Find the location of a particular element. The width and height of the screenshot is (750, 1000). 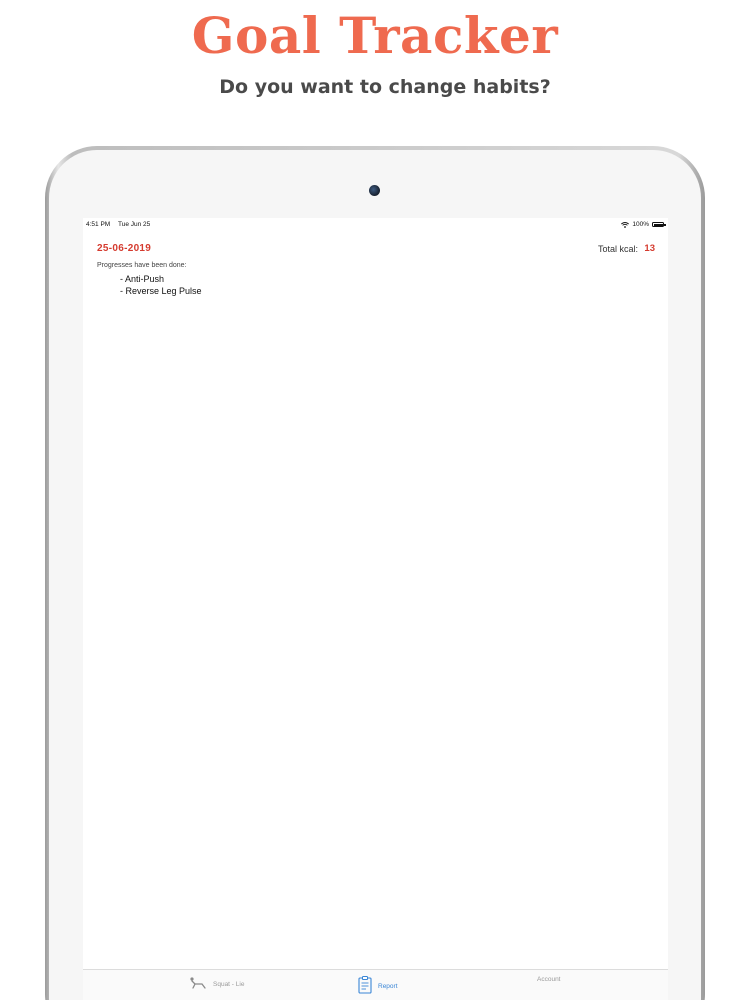

app-subtitle: Do you want to change habits? is located at coordinates (385, 87).